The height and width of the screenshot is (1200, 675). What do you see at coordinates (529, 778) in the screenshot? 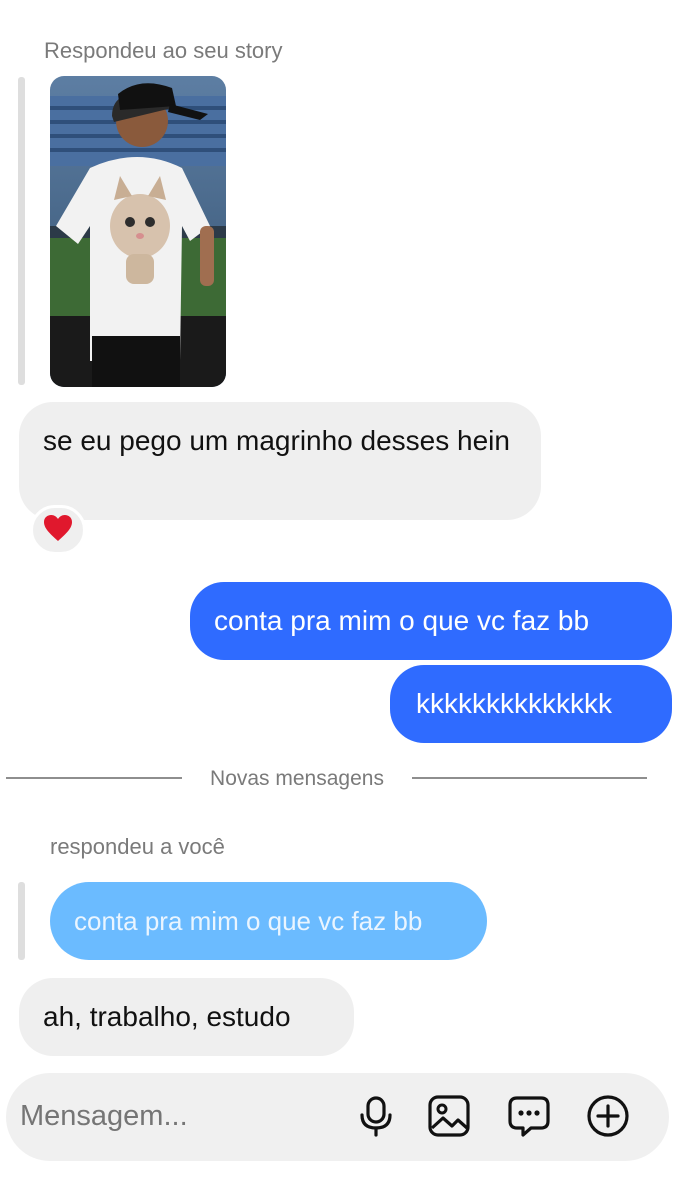
I see `divider-line-right` at bounding box center [529, 778].